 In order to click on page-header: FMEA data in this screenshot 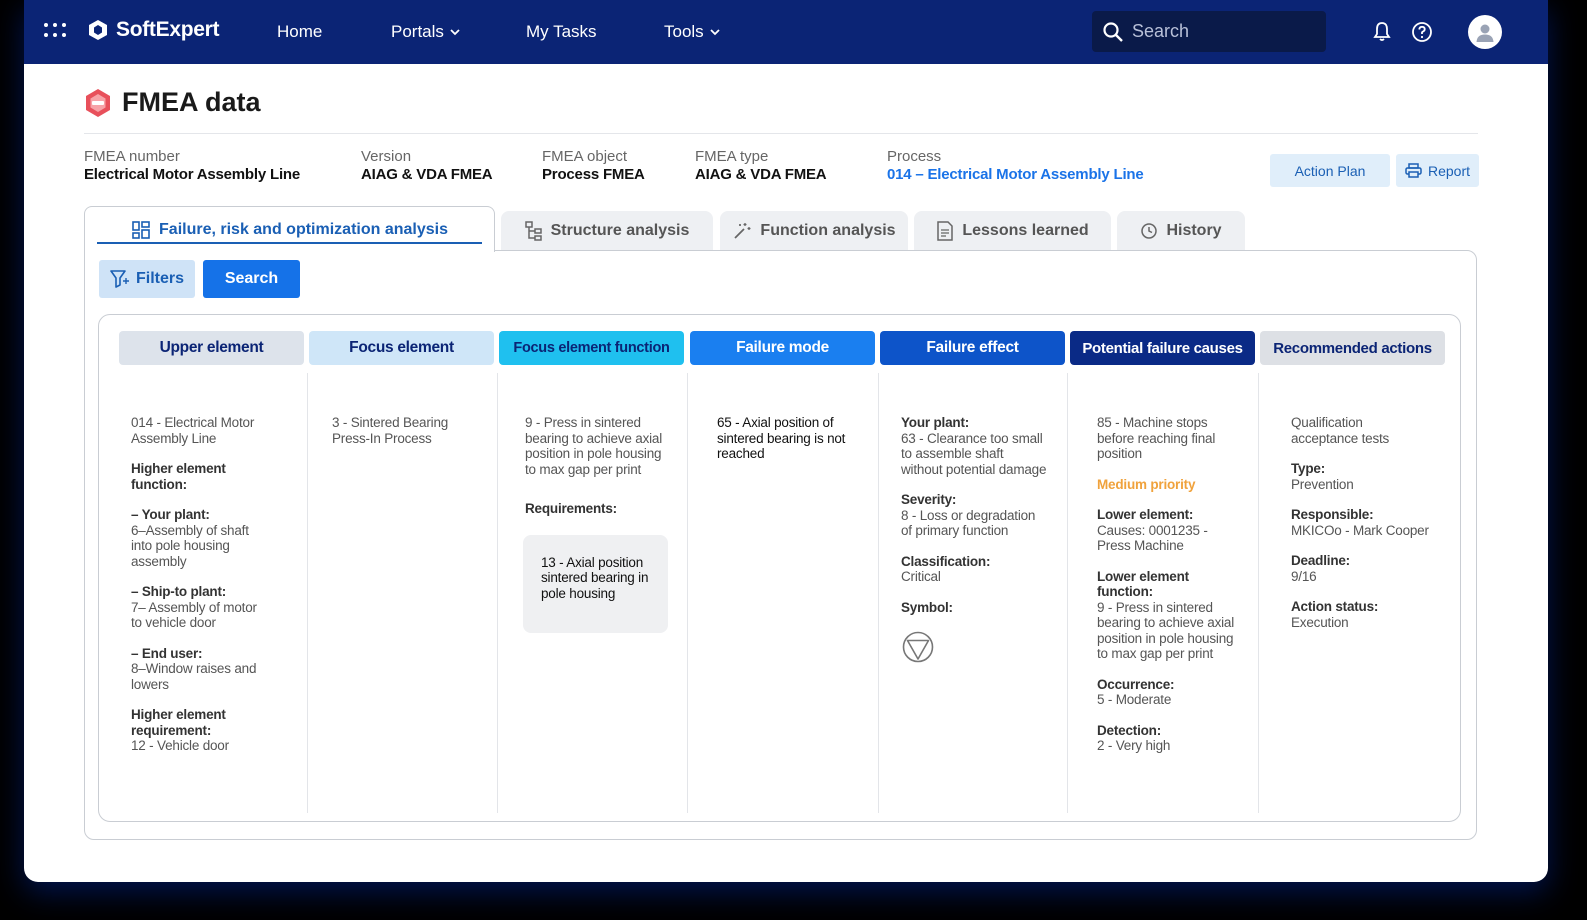, I will do `click(172, 102)`.